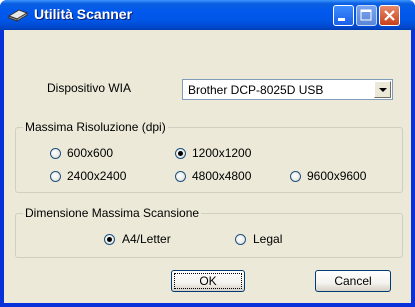  I want to click on radio-4800x4800-label: 4800x4800, so click(222, 176).